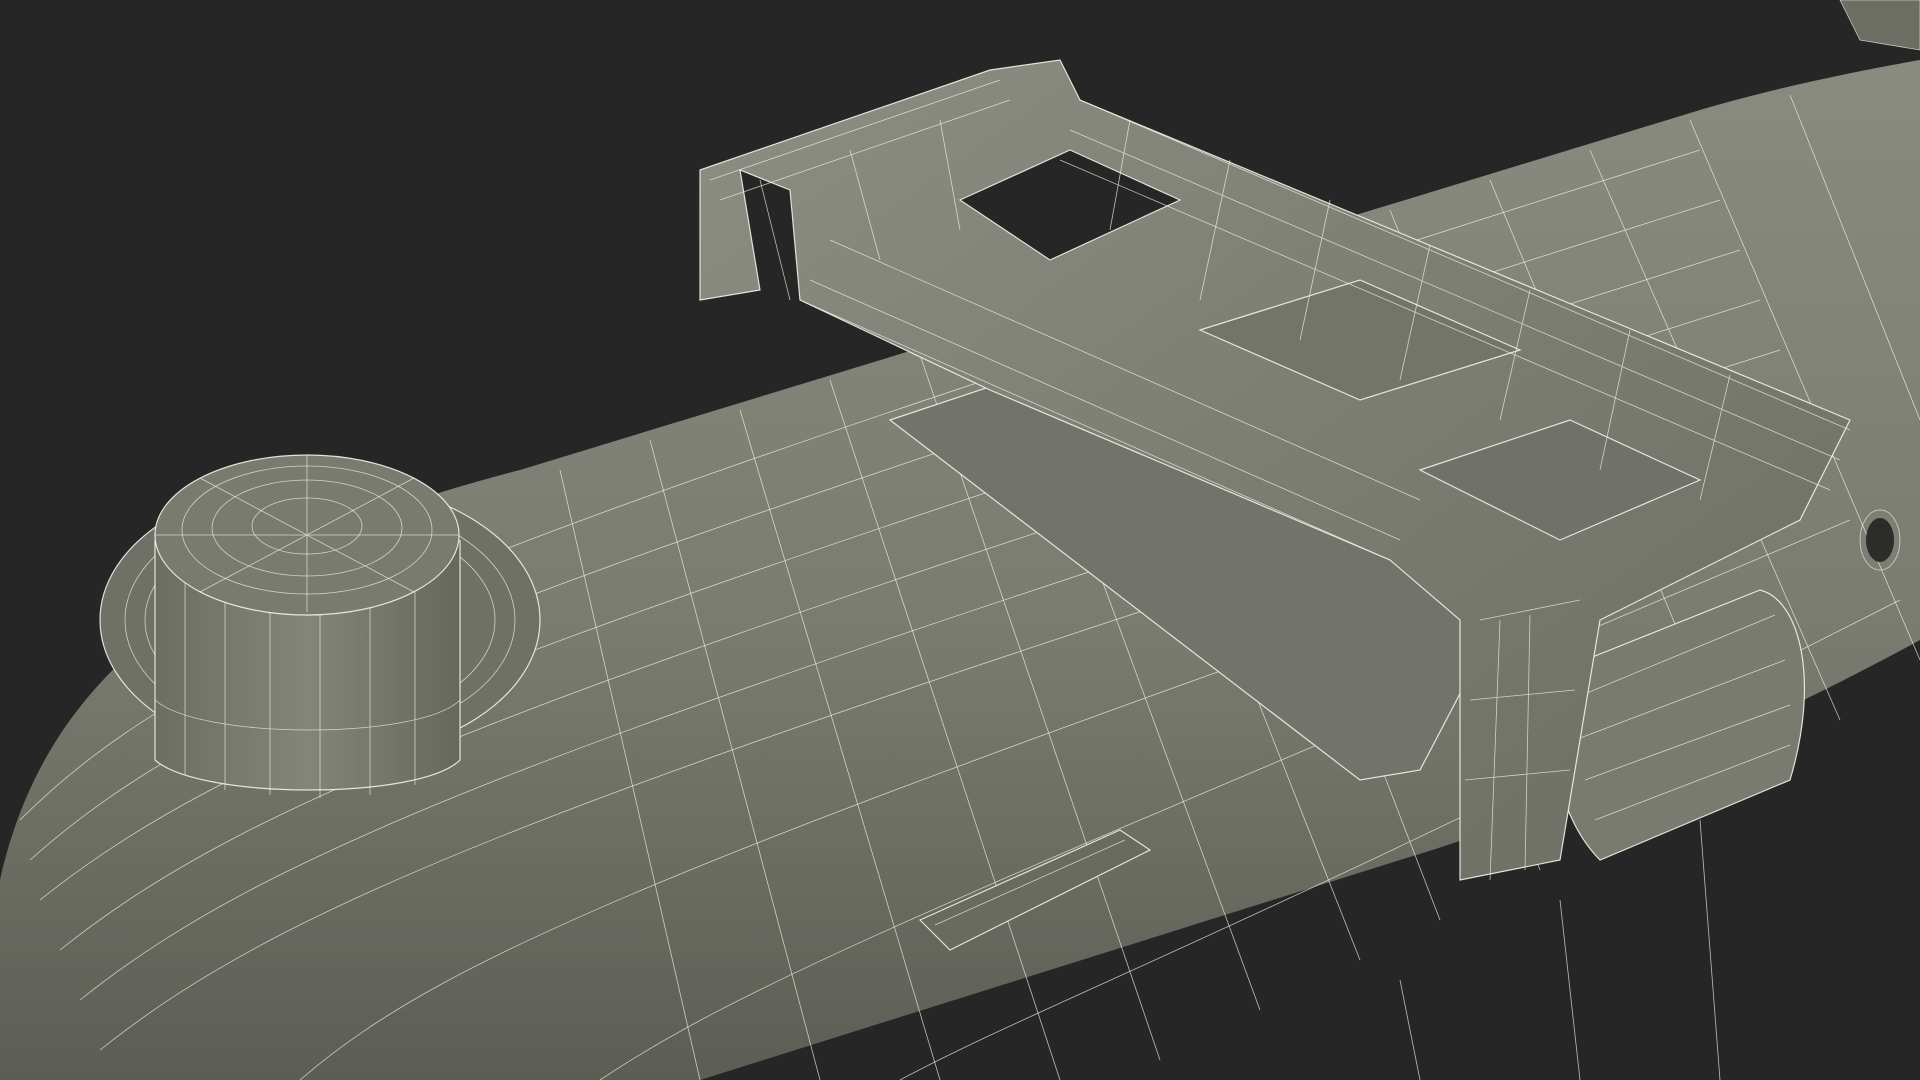  What do you see at coordinates (1880, 540) in the screenshot?
I see `side-screw-hole` at bounding box center [1880, 540].